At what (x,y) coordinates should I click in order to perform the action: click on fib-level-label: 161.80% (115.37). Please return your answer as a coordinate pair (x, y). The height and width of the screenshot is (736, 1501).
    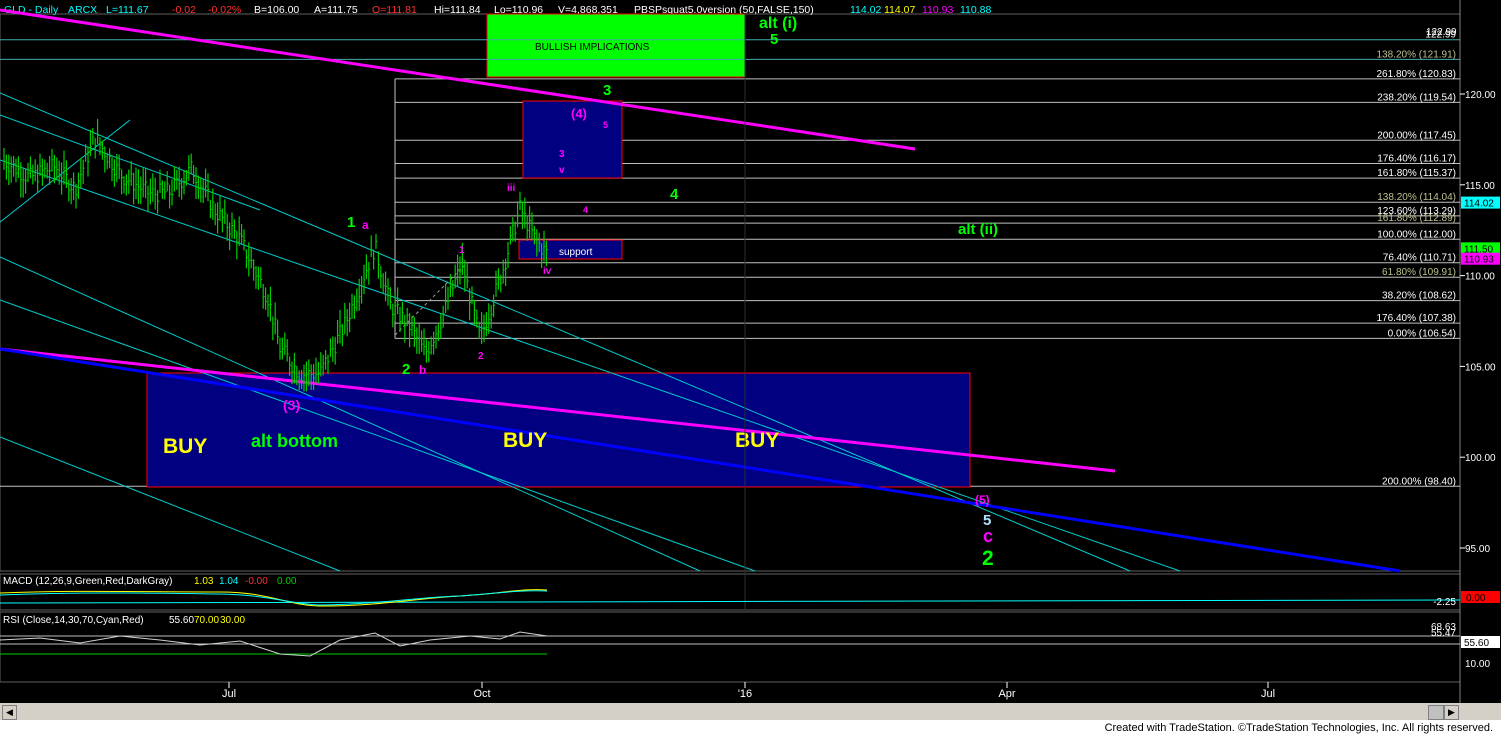
    Looking at the image, I should click on (1416, 173).